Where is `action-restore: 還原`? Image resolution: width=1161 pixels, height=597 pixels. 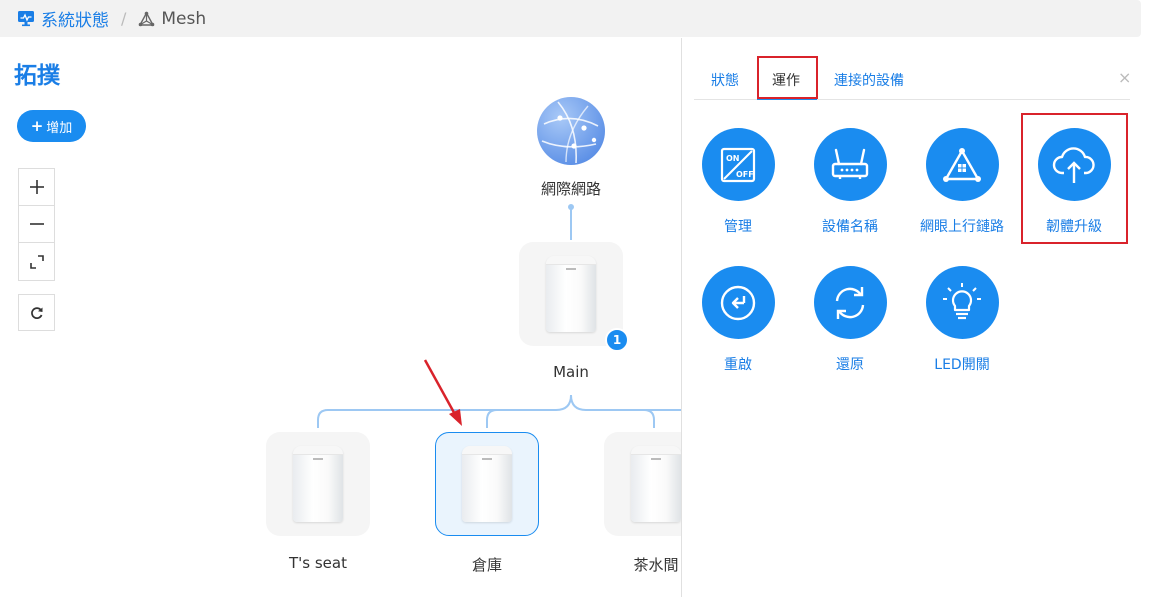
action-restore: 還原 is located at coordinates (850, 320).